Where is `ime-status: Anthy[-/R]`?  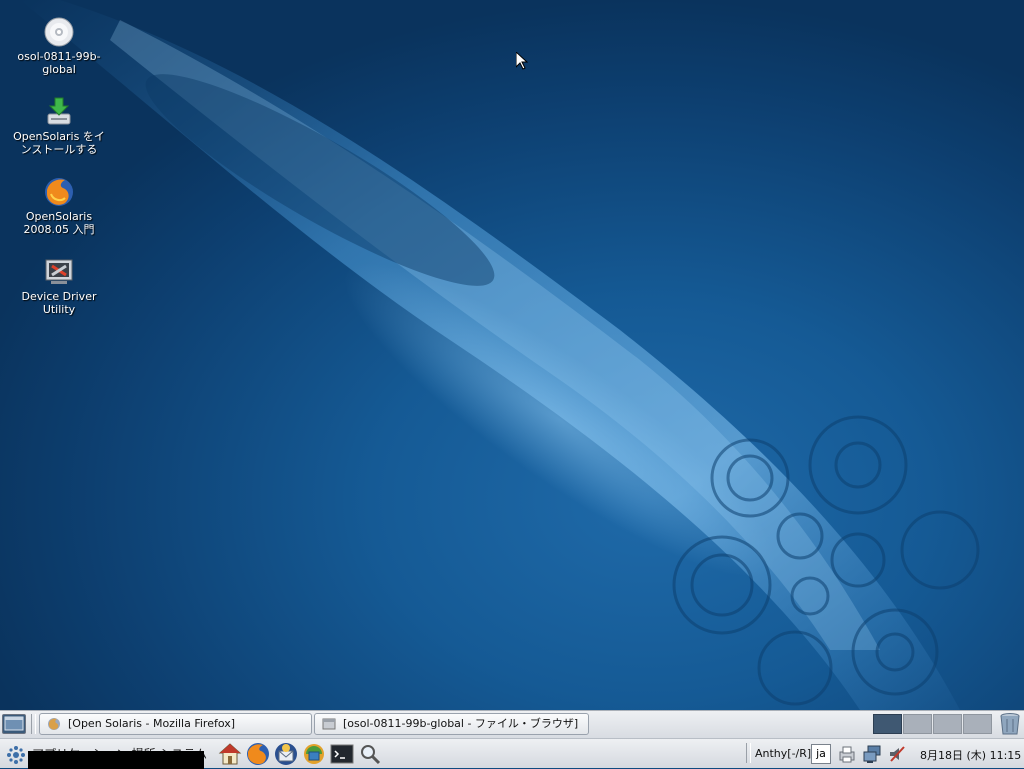
ime-status: Anthy[-/R] is located at coordinates (783, 753).